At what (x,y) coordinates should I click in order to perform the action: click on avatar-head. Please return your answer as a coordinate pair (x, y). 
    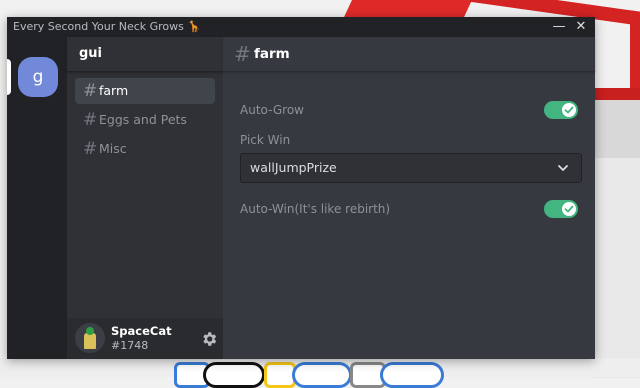
    Looking at the image, I should click on (90, 331).